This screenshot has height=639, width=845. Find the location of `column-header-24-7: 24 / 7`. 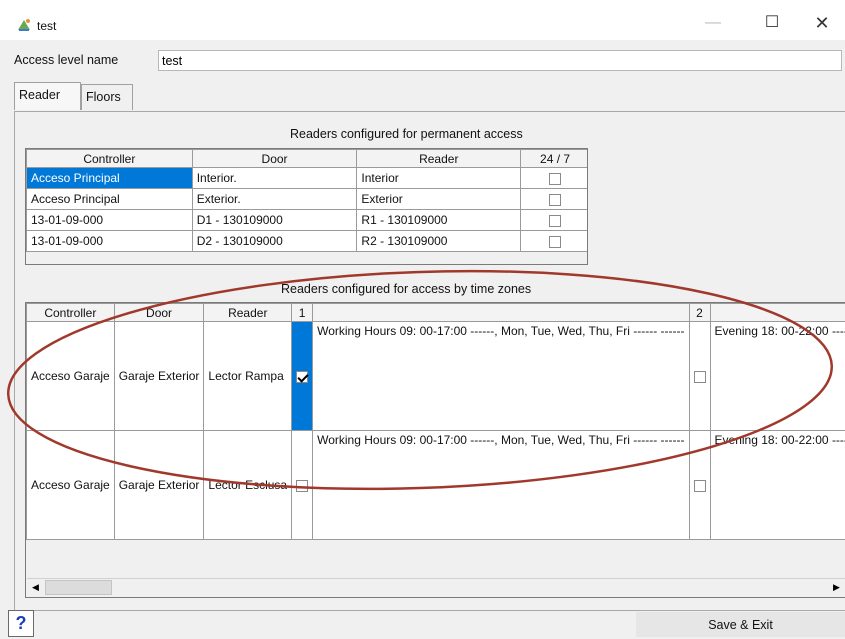

column-header-24-7: 24 / 7 is located at coordinates (554, 159).